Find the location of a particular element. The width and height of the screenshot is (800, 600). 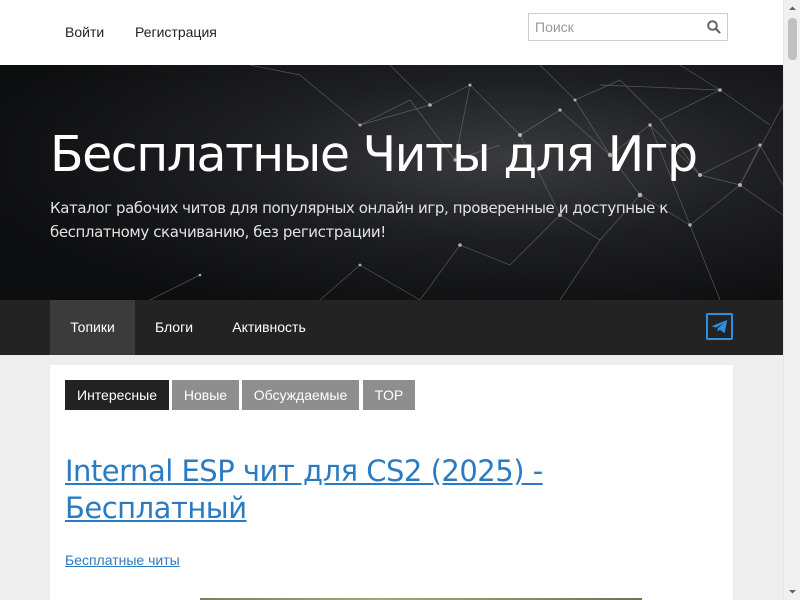

register-link: Регистрация is located at coordinates (176, 32).